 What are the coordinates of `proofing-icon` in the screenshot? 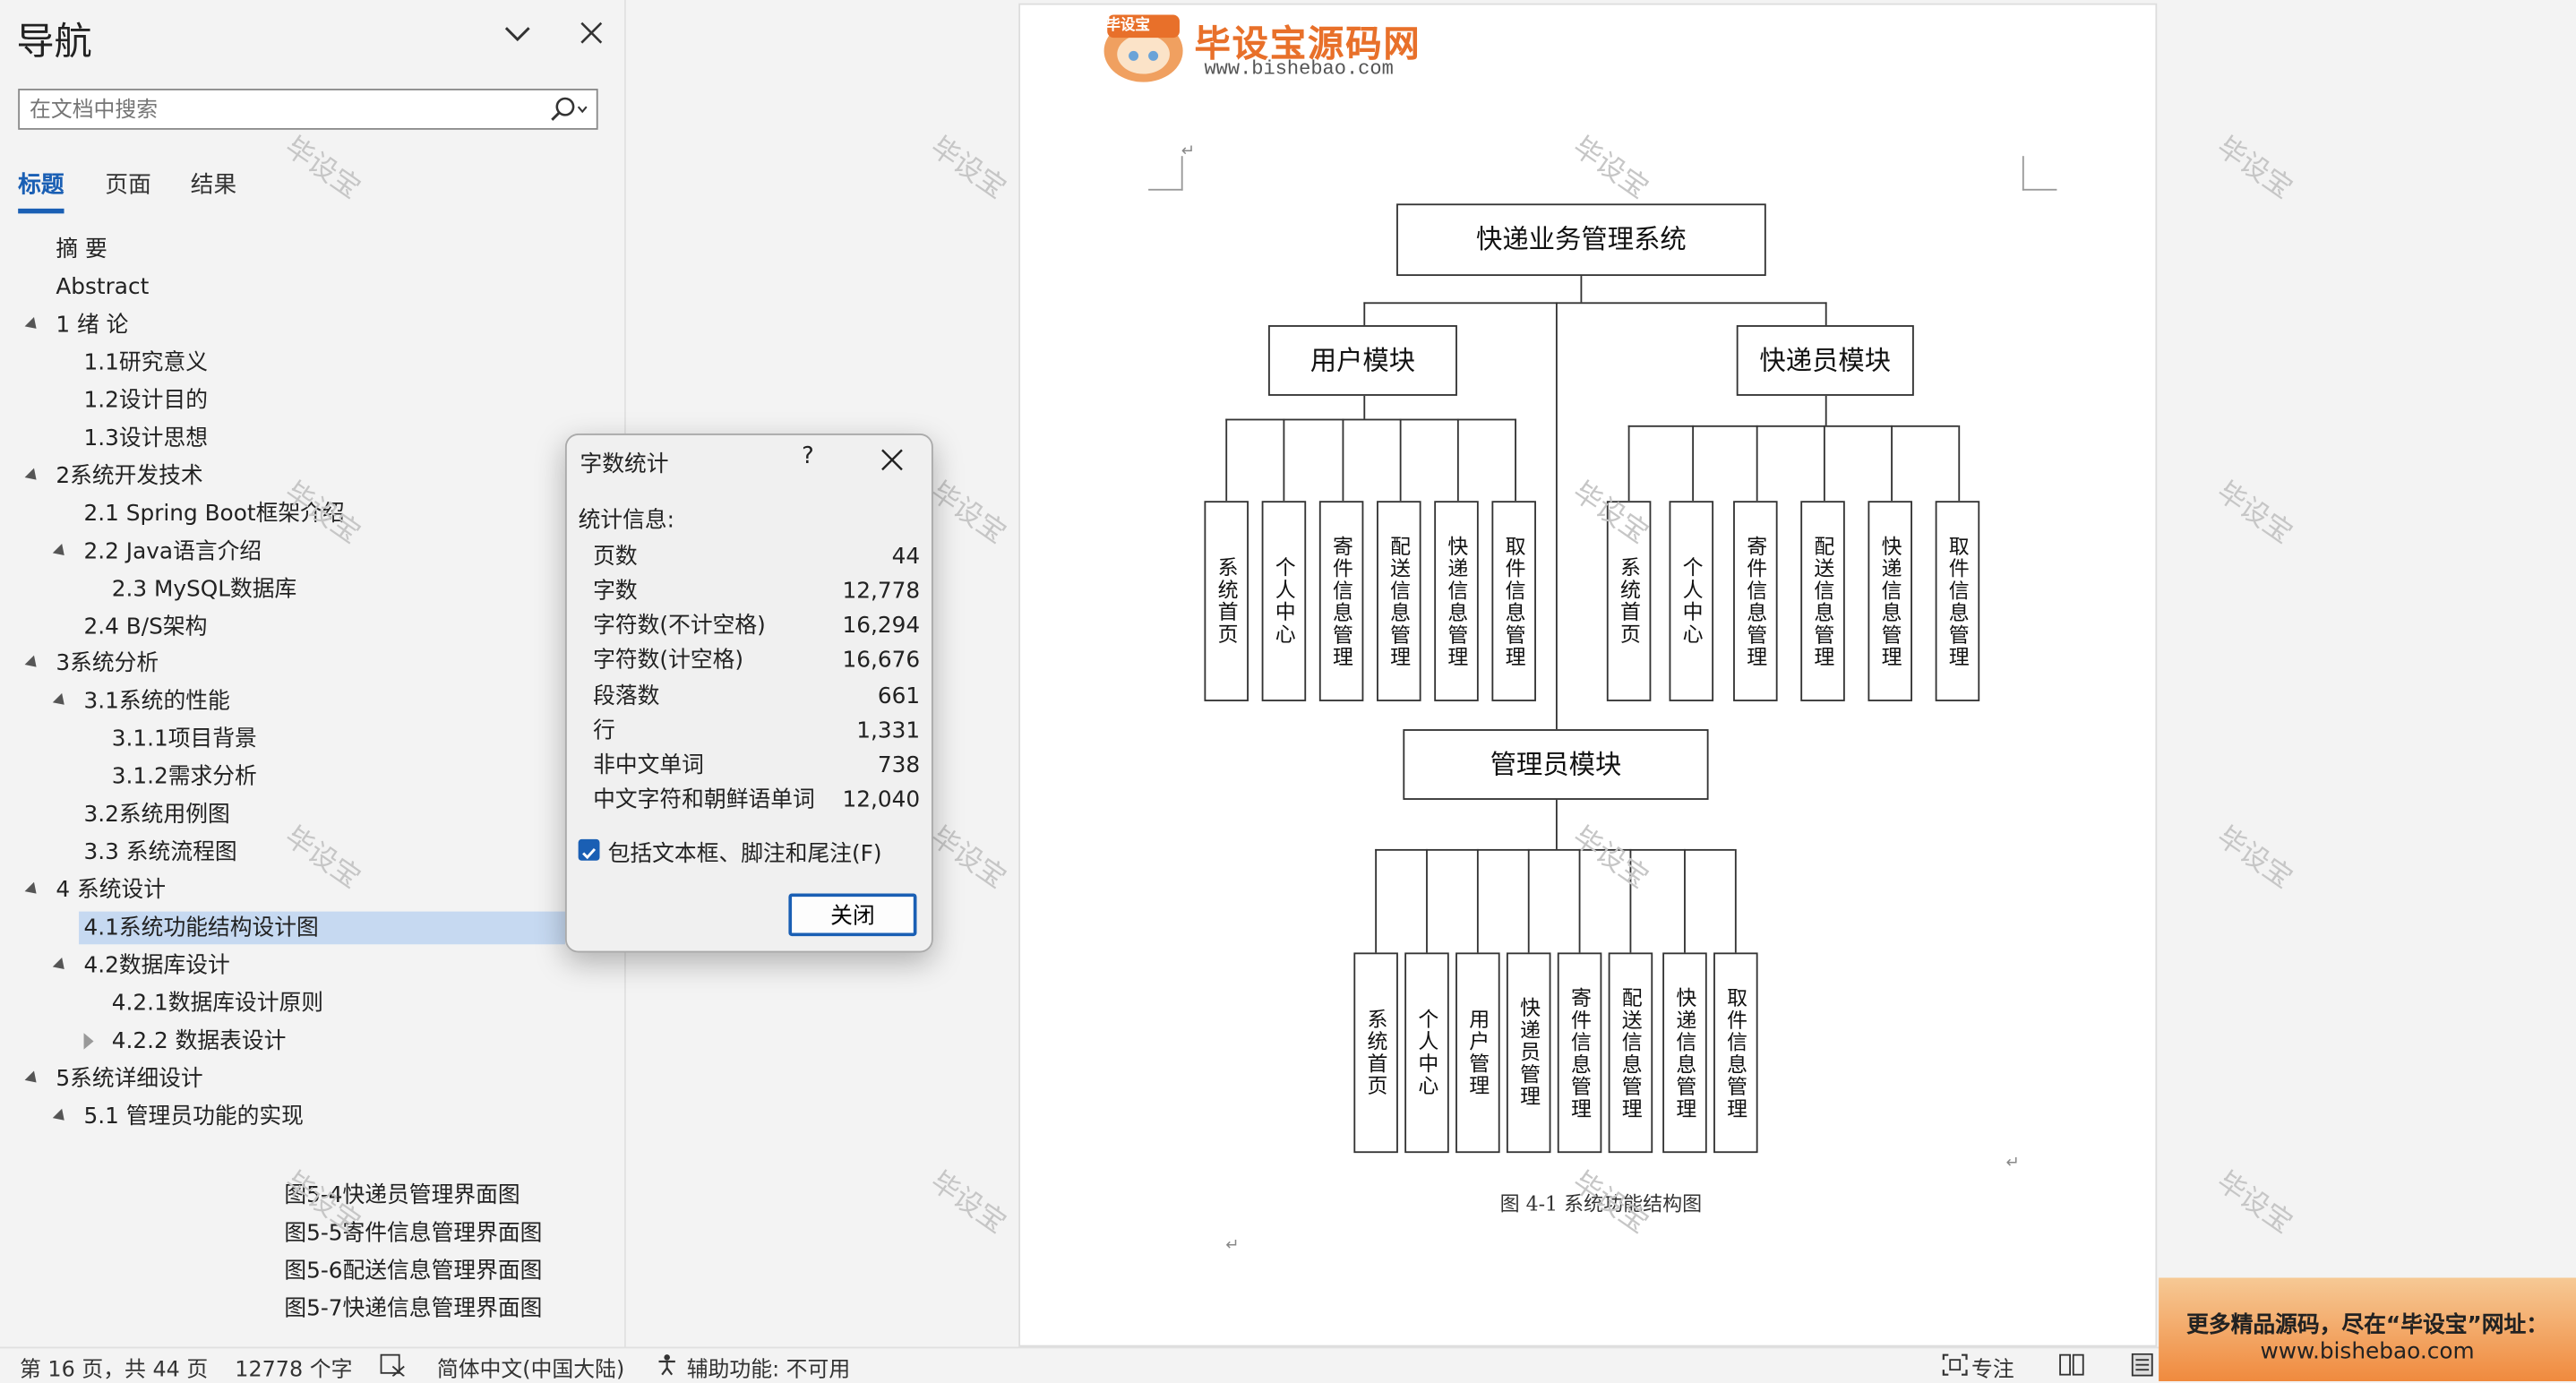 It's located at (393, 1368).